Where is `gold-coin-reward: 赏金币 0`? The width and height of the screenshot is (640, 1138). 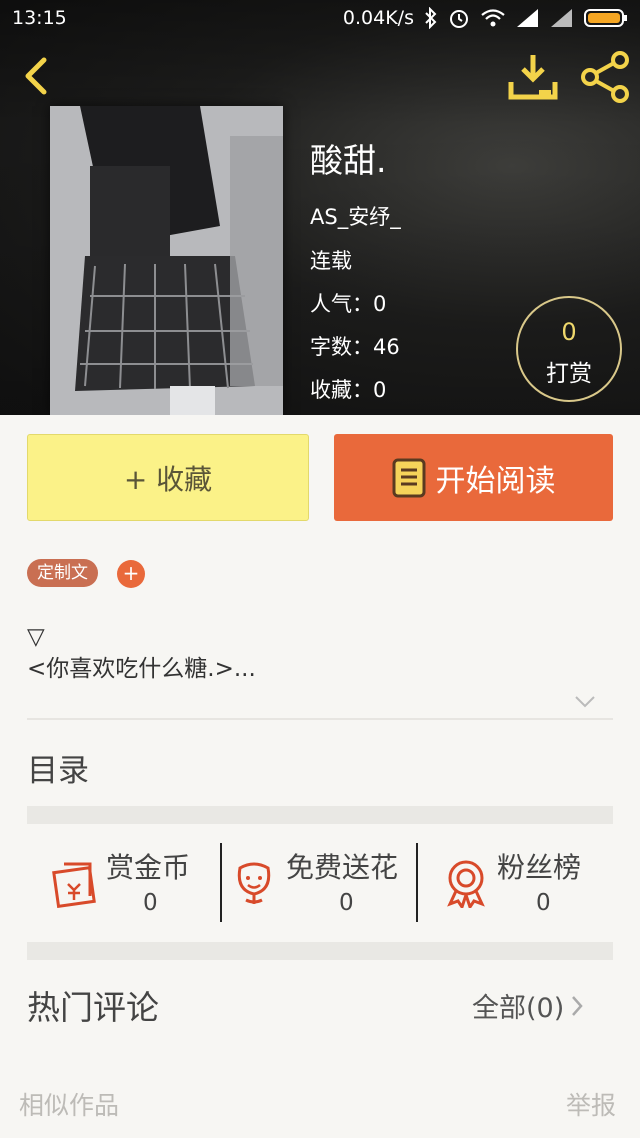 gold-coin-reward: 赏金币 0 is located at coordinates (133, 881).